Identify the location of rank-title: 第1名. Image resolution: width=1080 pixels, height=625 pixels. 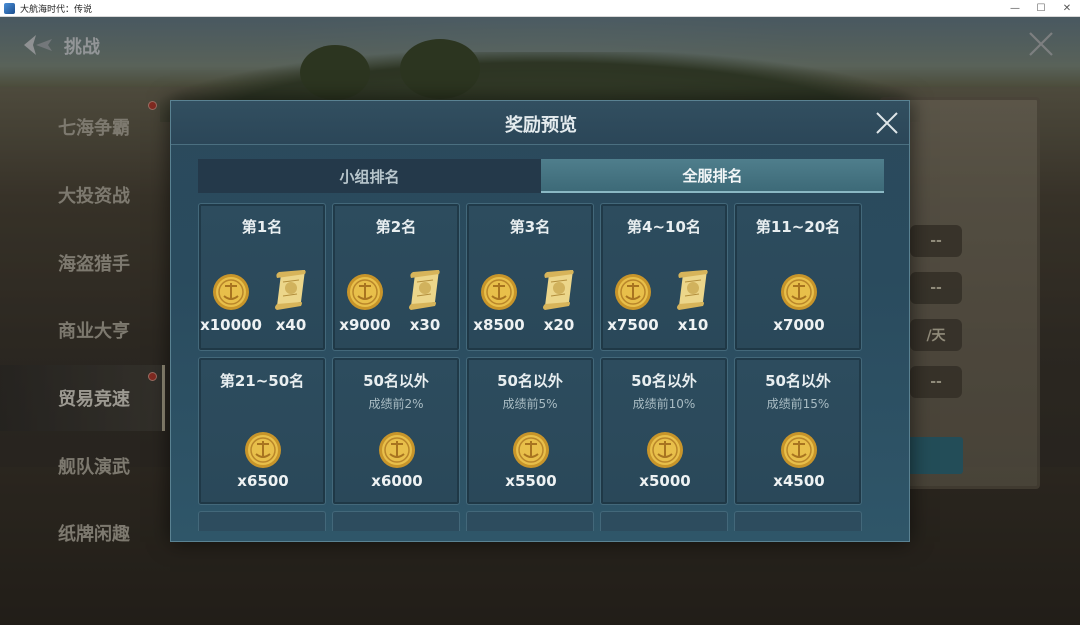
(262, 227).